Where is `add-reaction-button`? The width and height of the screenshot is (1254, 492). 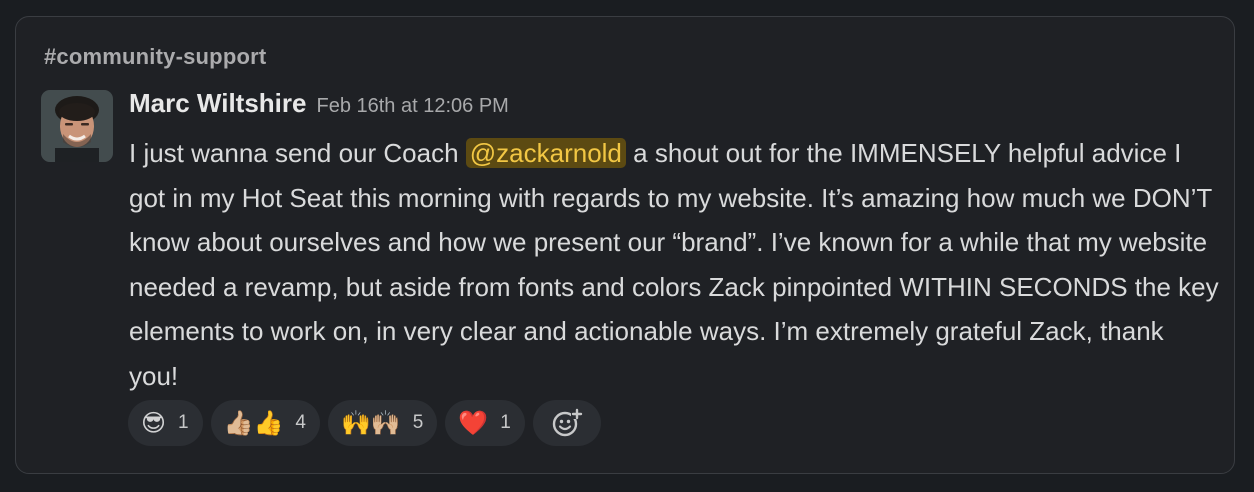 add-reaction-button is located at coordinates (566, 423).